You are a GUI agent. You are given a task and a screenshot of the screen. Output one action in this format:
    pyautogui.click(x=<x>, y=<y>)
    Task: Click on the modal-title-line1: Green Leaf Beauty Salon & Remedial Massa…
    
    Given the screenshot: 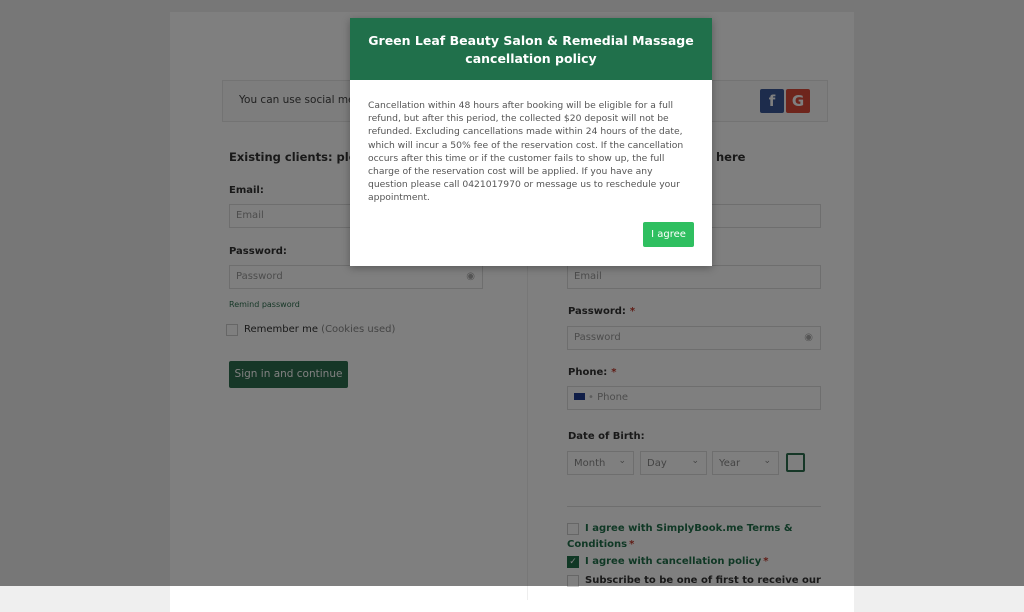 What is the action you would take?
    pyautogui.click(x=531, y=40)
    